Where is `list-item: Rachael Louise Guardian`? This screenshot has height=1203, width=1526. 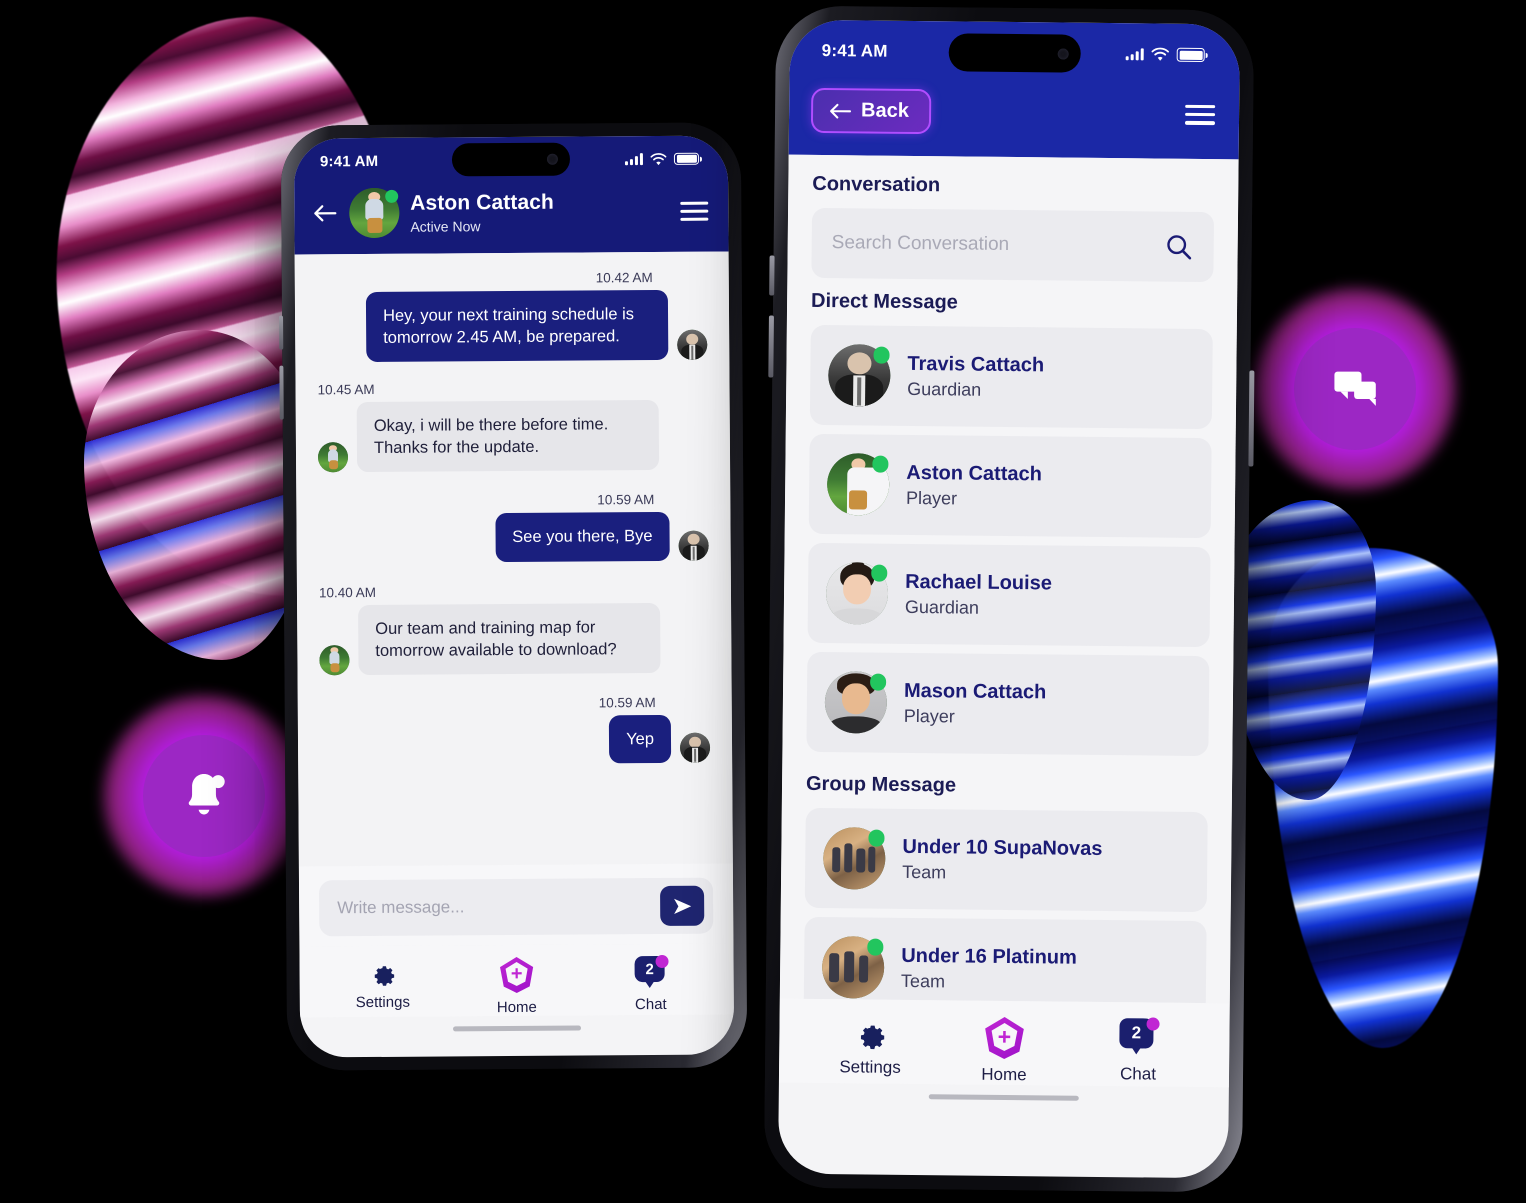
list-item: Rachael Louise Guardian is located at coordinates (1009, 595).